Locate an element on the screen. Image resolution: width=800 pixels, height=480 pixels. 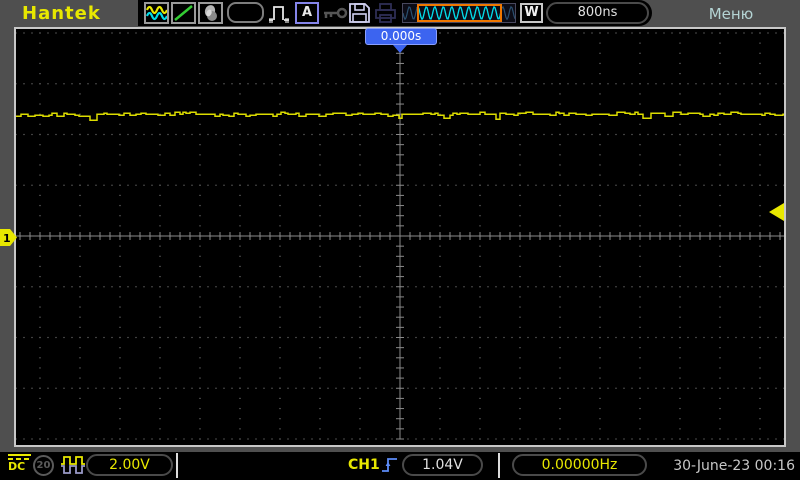
dc-coupling-label: DC is located at coordinates (17, 466).